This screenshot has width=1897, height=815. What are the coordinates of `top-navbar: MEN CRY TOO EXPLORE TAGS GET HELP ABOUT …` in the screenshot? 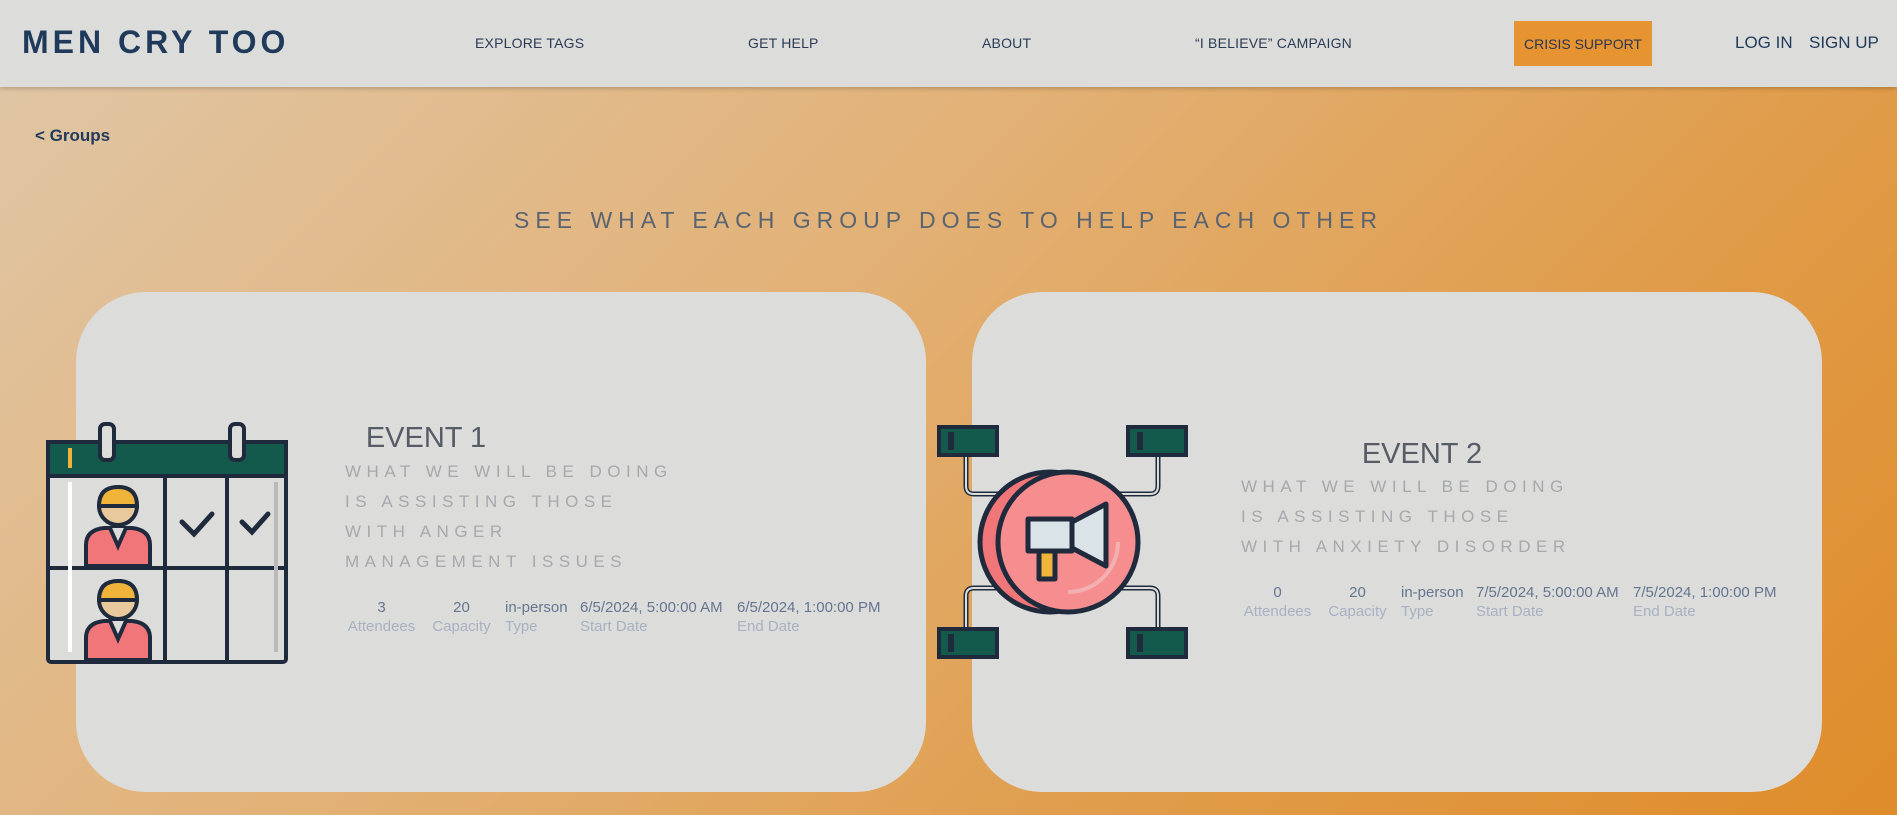 It's located at (948, 43).